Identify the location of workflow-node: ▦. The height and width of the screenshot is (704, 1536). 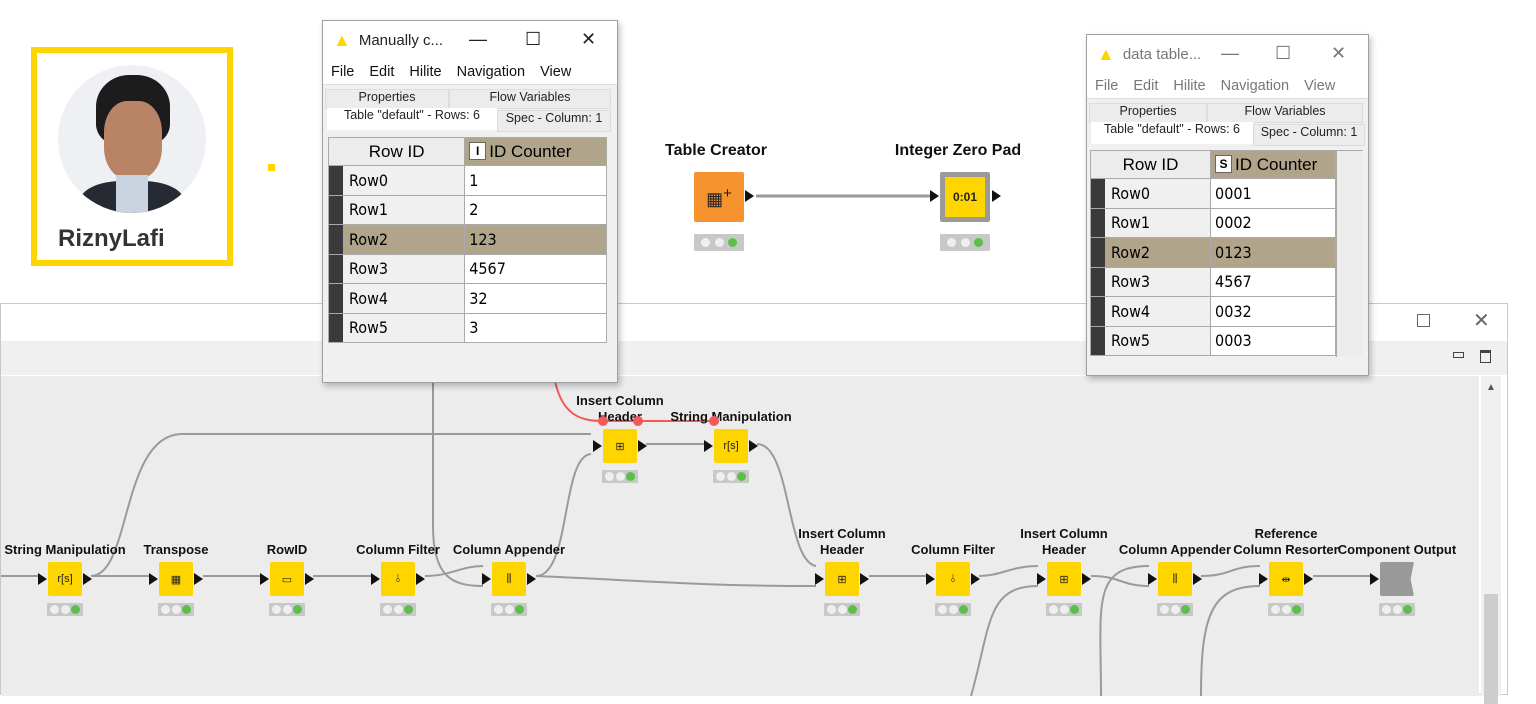
(176, 579).